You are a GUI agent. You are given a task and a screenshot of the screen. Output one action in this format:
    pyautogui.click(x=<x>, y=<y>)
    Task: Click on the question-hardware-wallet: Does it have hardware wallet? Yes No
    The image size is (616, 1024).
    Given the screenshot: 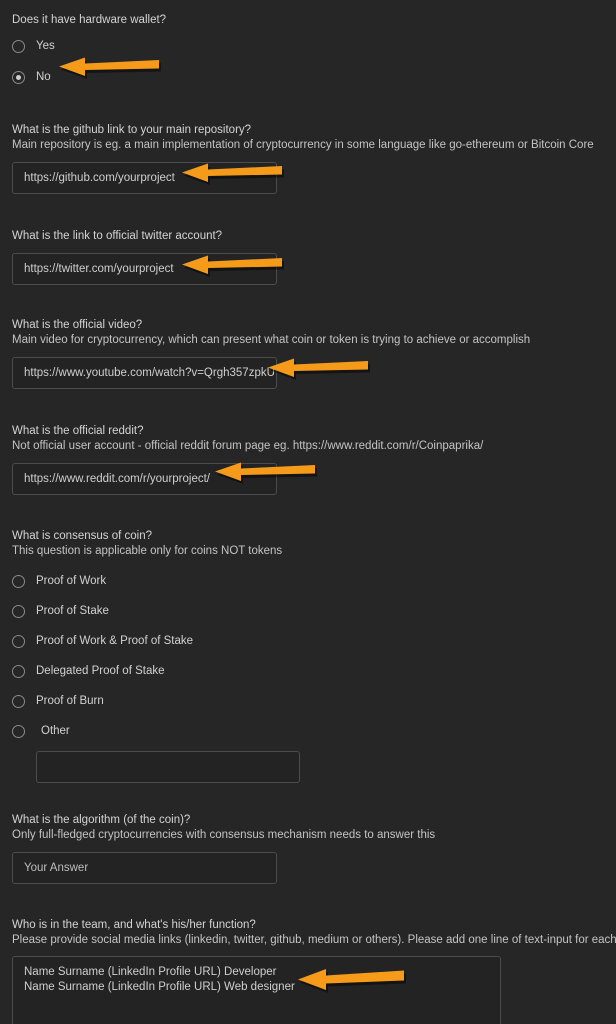 What is the action you would take?
    pyautogui.click(x=89, y=50)
    